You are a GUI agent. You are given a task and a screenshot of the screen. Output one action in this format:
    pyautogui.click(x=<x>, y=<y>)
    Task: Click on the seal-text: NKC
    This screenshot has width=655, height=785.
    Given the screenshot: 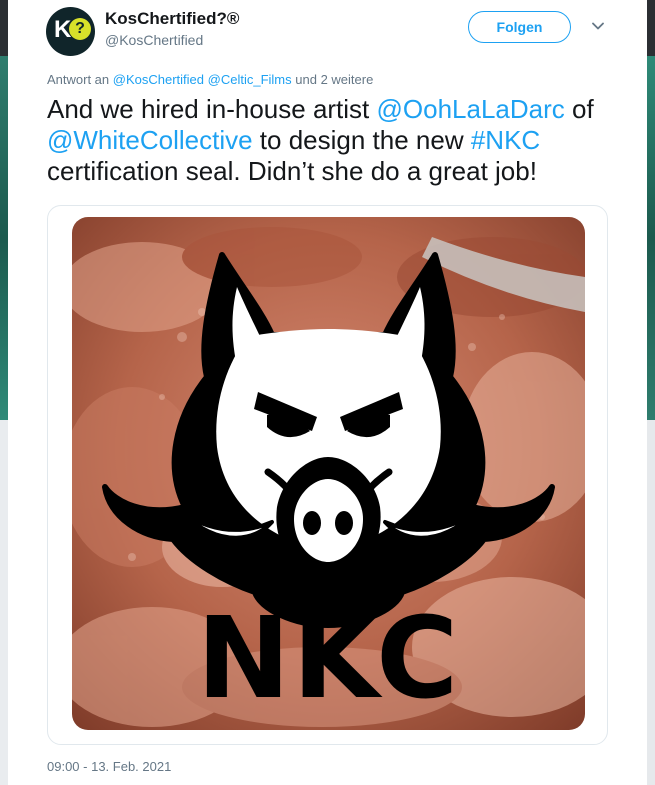 What is the action you would take?
    pyautogui.click(x=328, y=659)
    